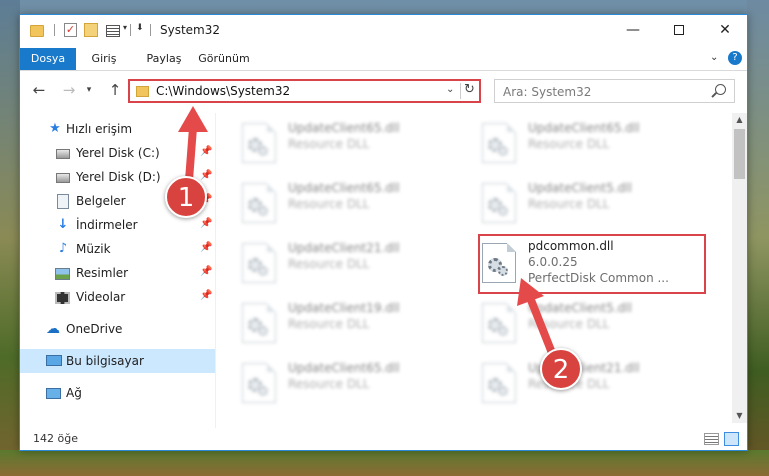 This screenshot has width=769, height=476. What do you see at coordinates (344, 248) in the screenshot?
I see `file-name: UpdateClient21.dll` at bounding box center [344, 248].